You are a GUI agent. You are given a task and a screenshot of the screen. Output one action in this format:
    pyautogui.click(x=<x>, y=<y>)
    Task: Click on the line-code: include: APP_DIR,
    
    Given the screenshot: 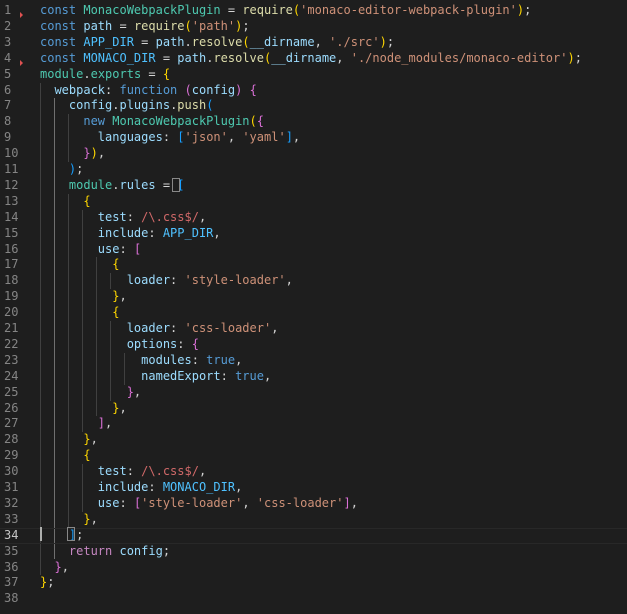 What is the action you would take?
    pyautogui.click(x=130, y=234)
    